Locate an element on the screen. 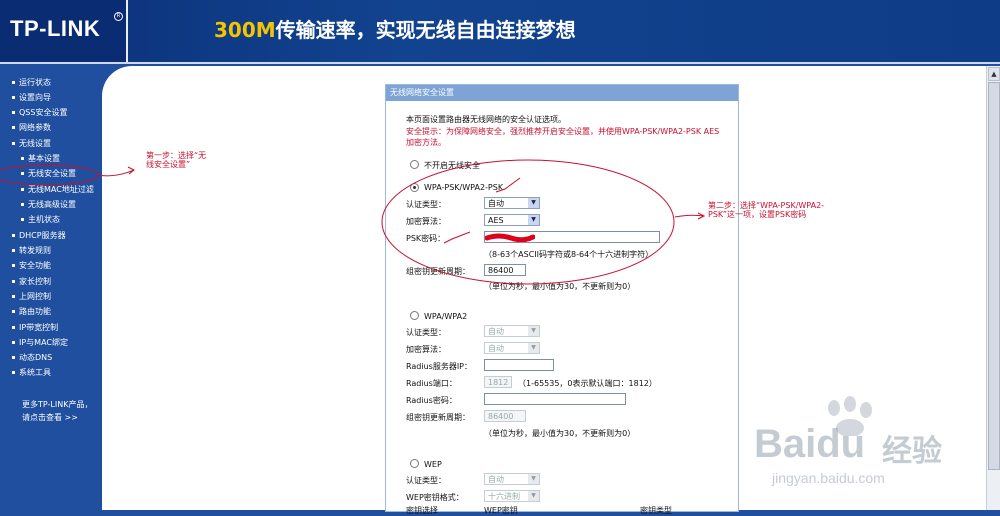 The height and width of the screenshot is (516, 1000). arrow-step2 is located at coordinates (689, 216).